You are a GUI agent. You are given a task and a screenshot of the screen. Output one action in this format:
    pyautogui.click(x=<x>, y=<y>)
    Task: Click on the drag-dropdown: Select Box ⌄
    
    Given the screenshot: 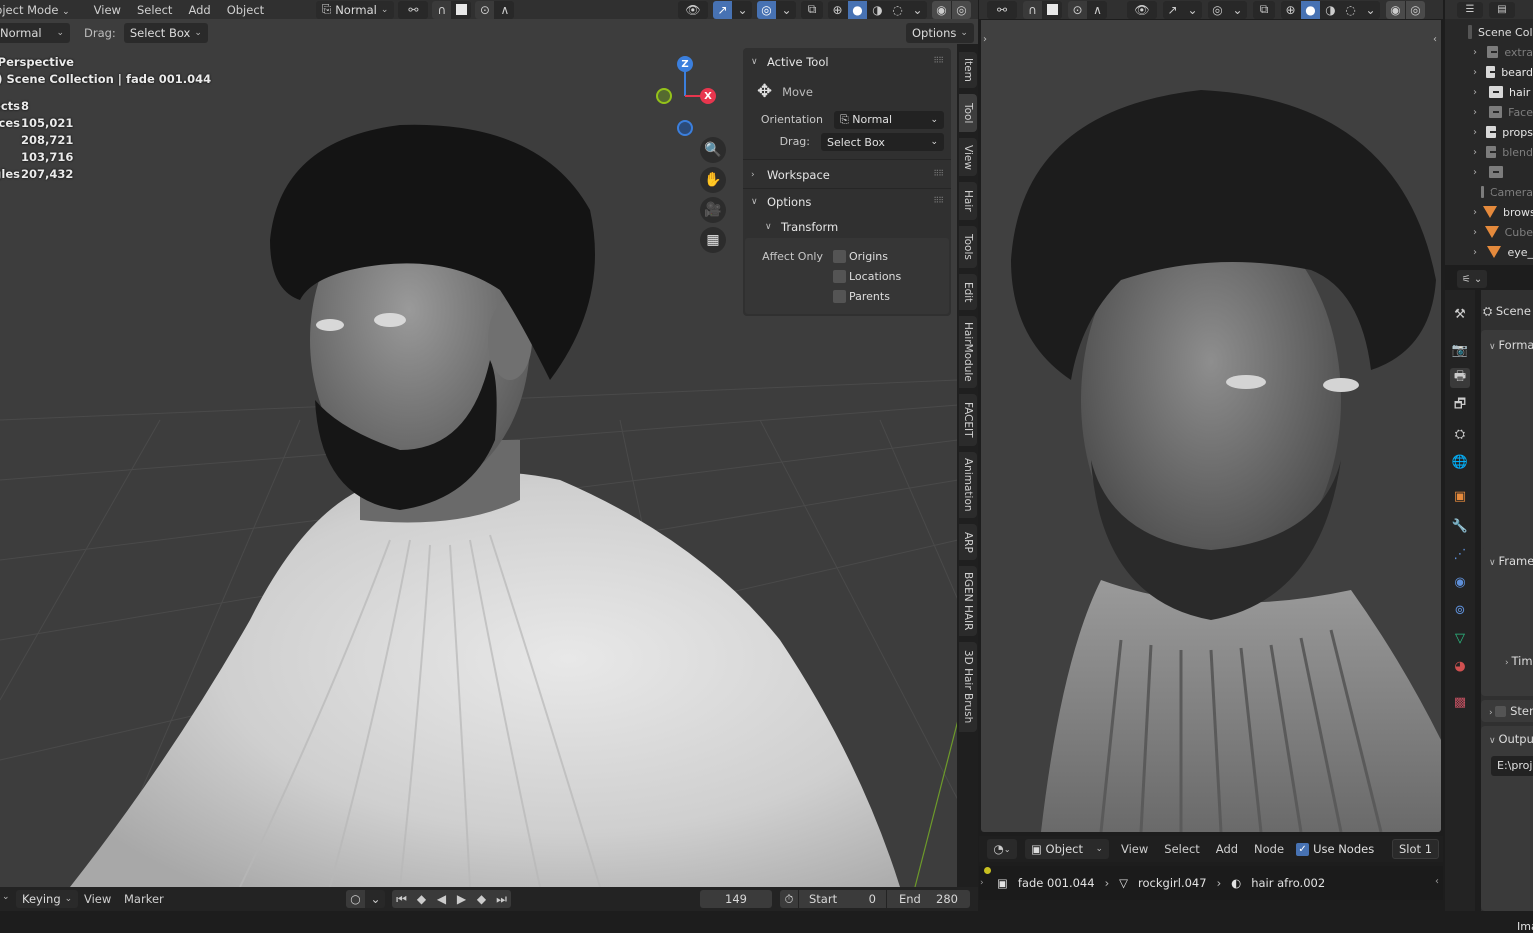 What is the action you would take?
    pyautogui.click(x=165, y=33)
    